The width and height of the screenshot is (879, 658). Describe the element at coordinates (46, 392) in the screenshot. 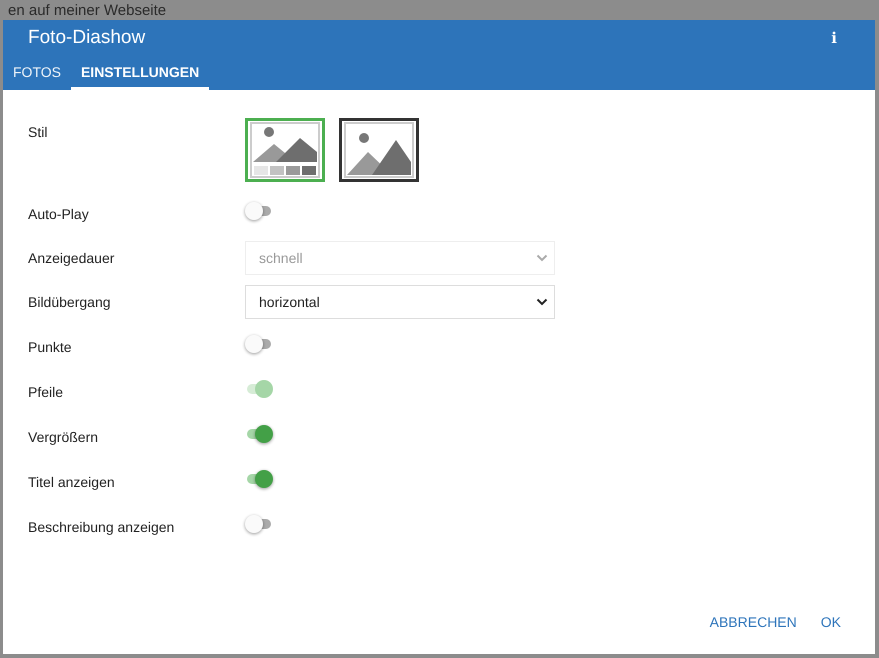

I see `setting-label: Pfeile` at that location.